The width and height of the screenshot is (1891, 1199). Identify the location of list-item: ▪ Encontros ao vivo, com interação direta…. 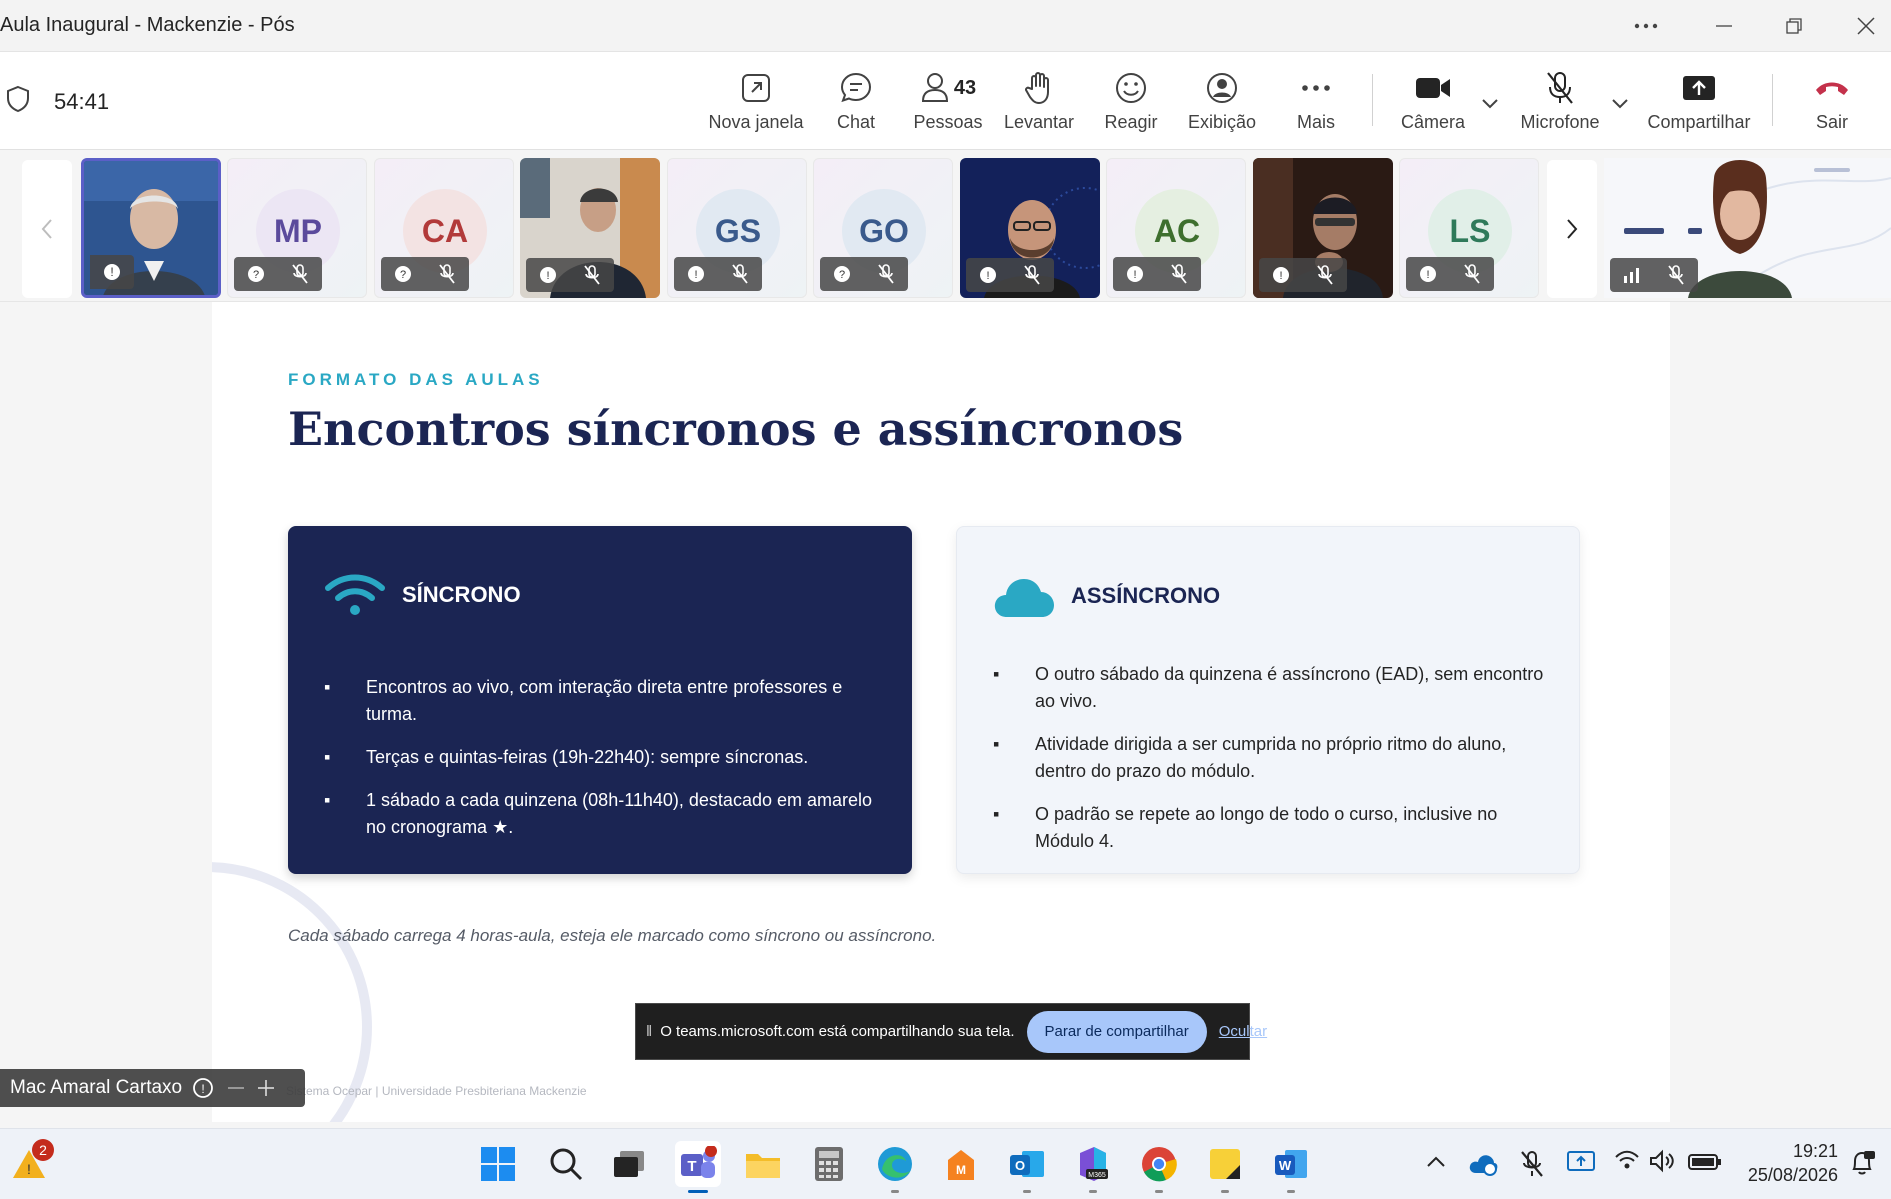
(604, 701).